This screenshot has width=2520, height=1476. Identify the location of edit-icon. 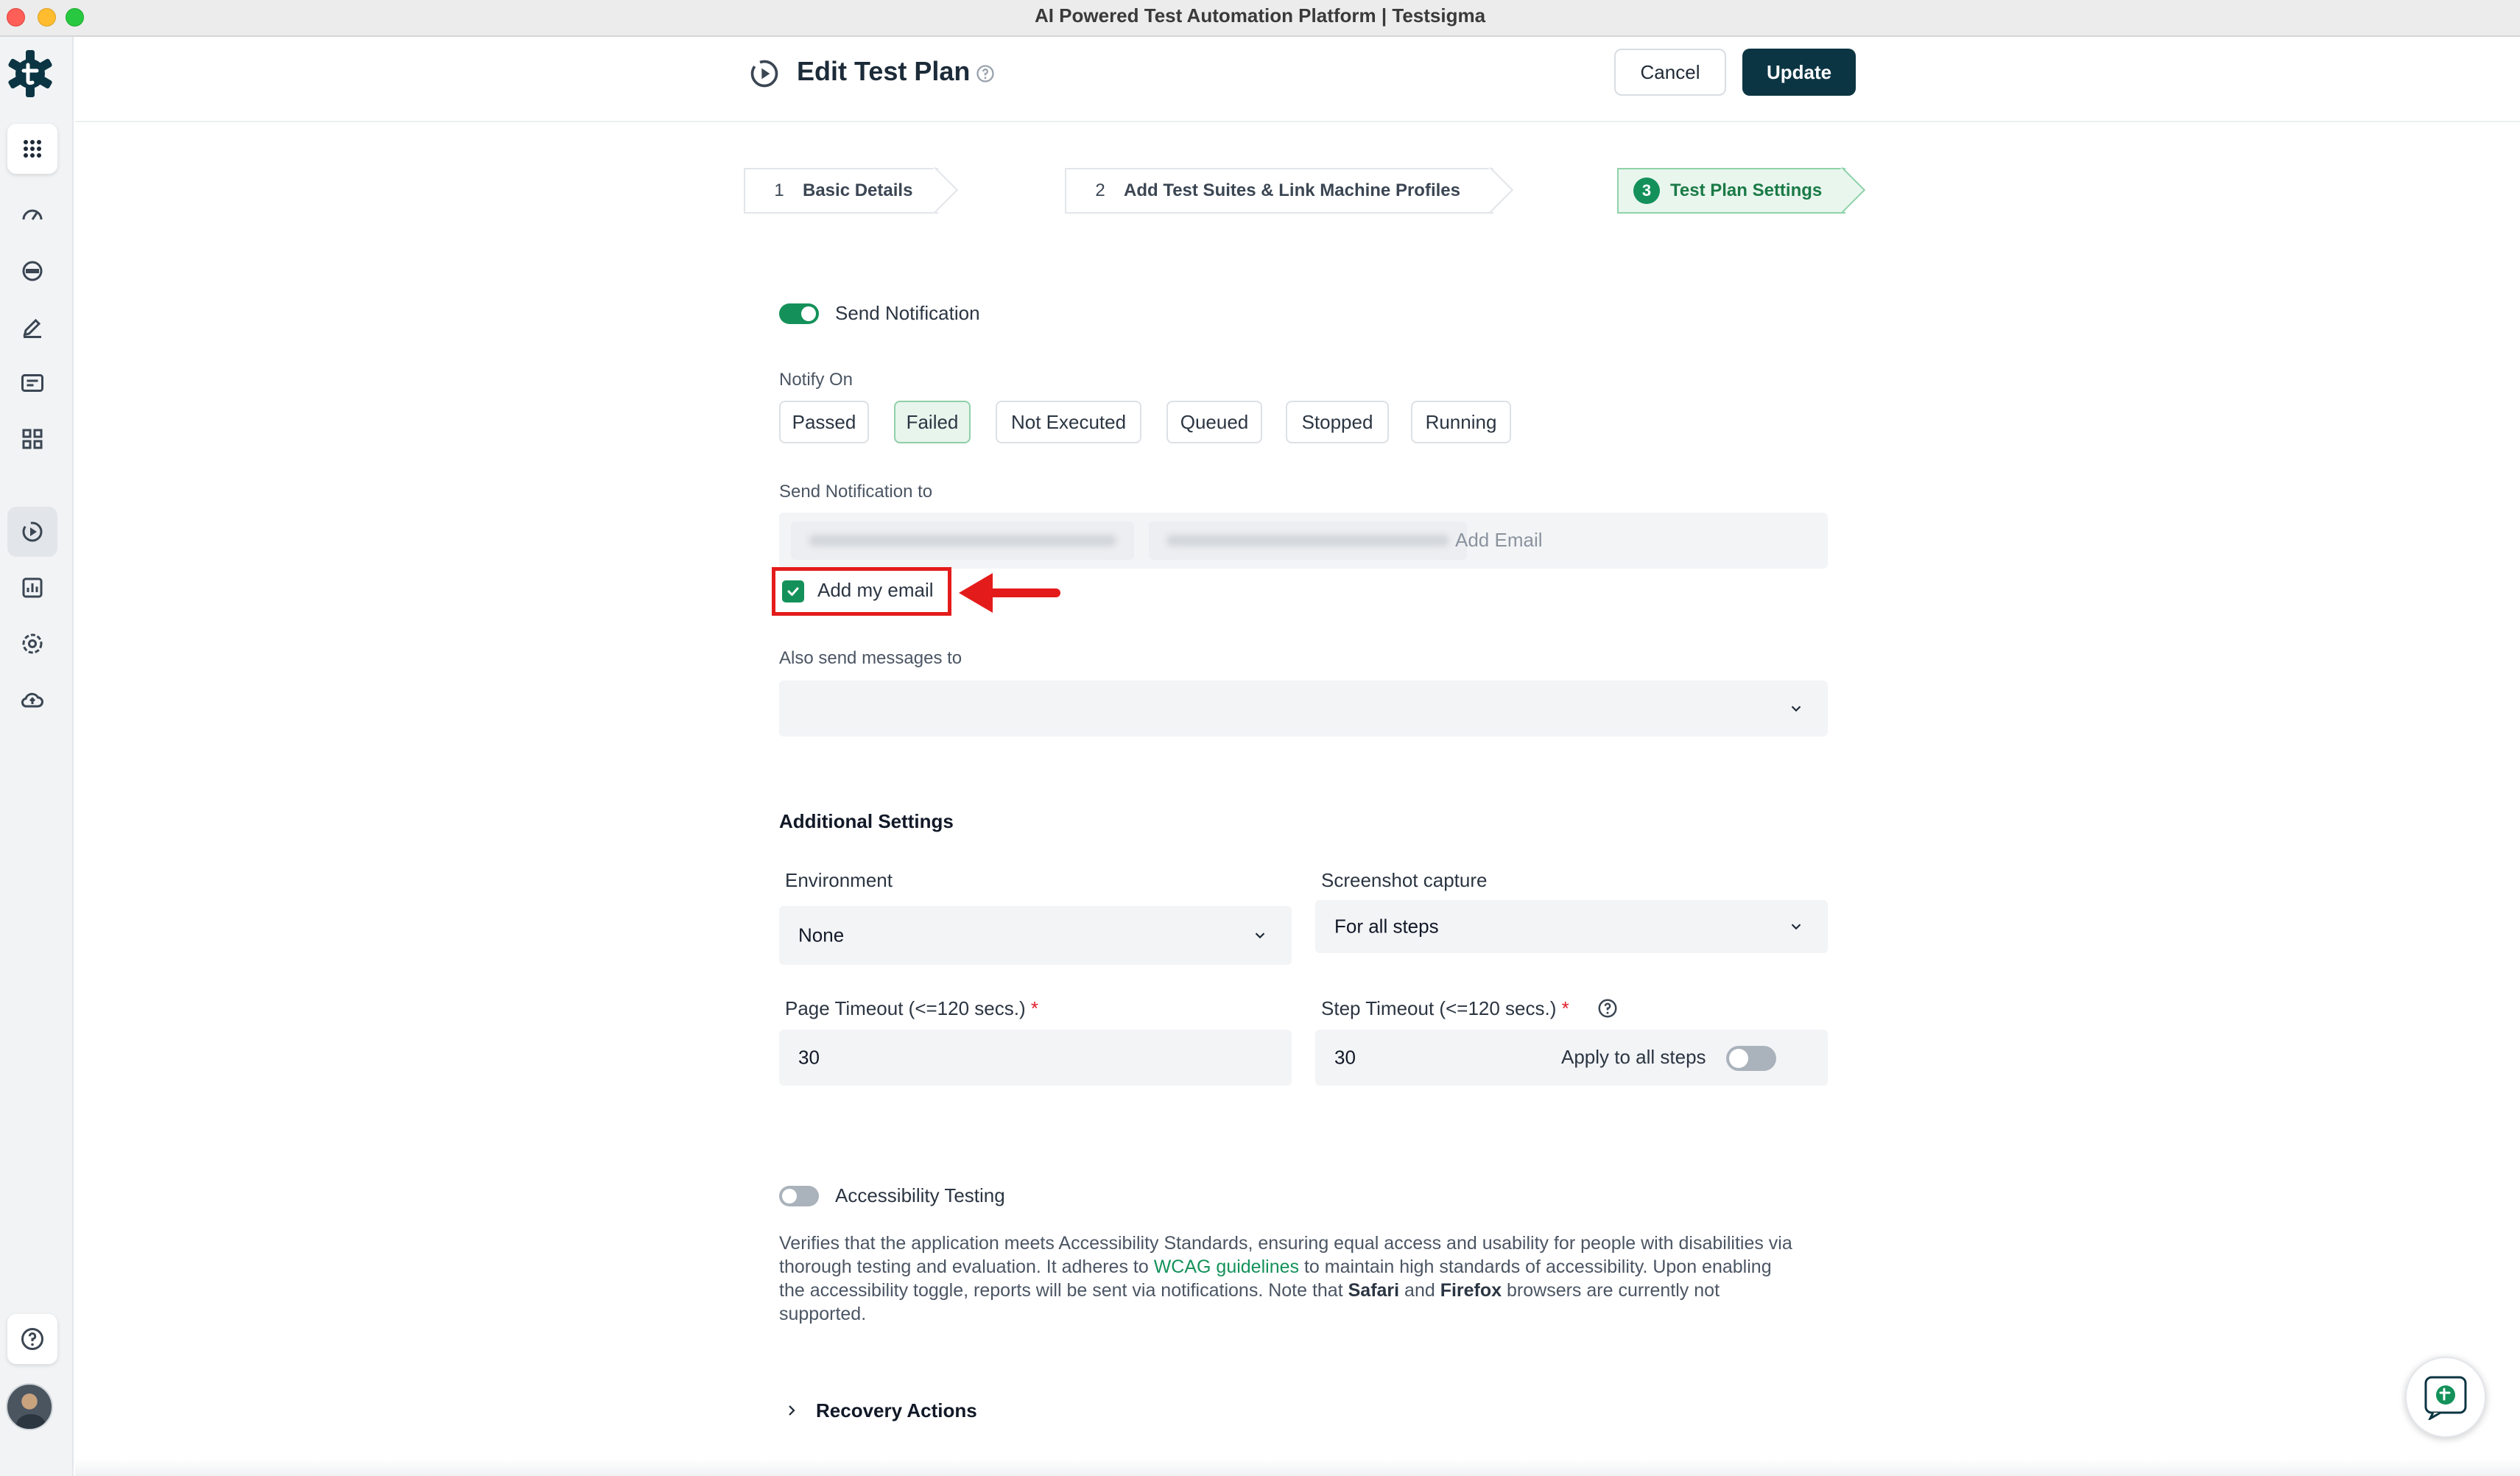
(32, 328).